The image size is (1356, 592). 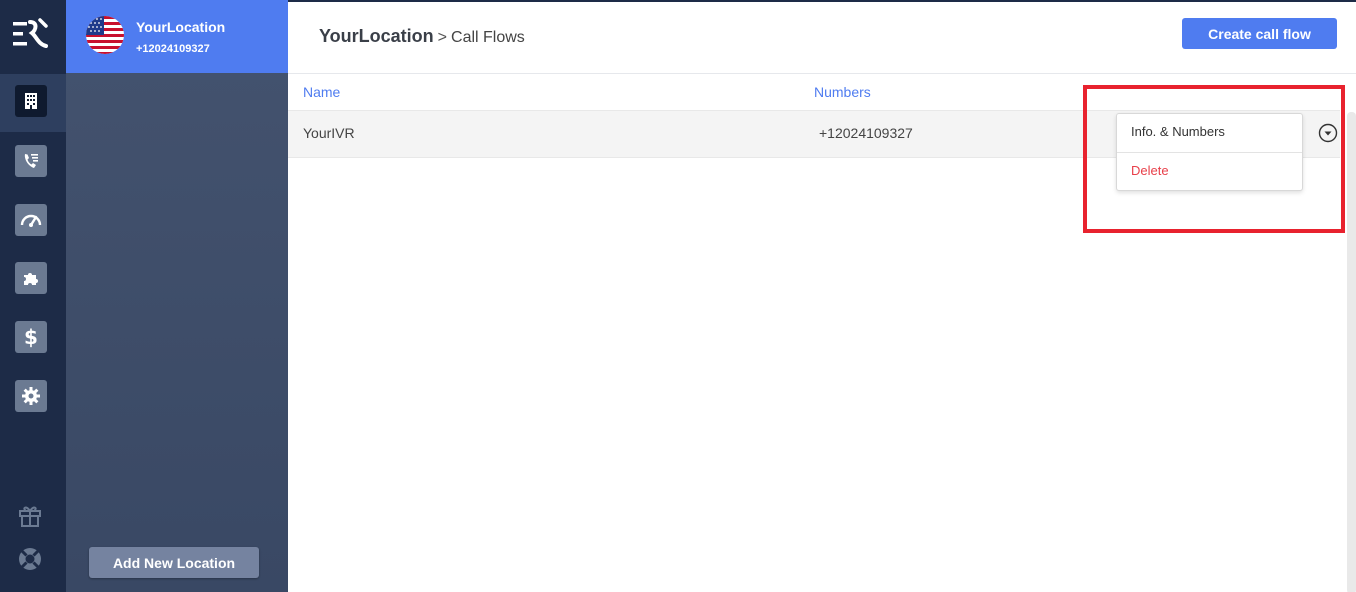 What do you see at coordinates (1259, 33) in the screenshot?
I see `create-call-flow-button: Create call flow` at bounding box center [1259, 33].